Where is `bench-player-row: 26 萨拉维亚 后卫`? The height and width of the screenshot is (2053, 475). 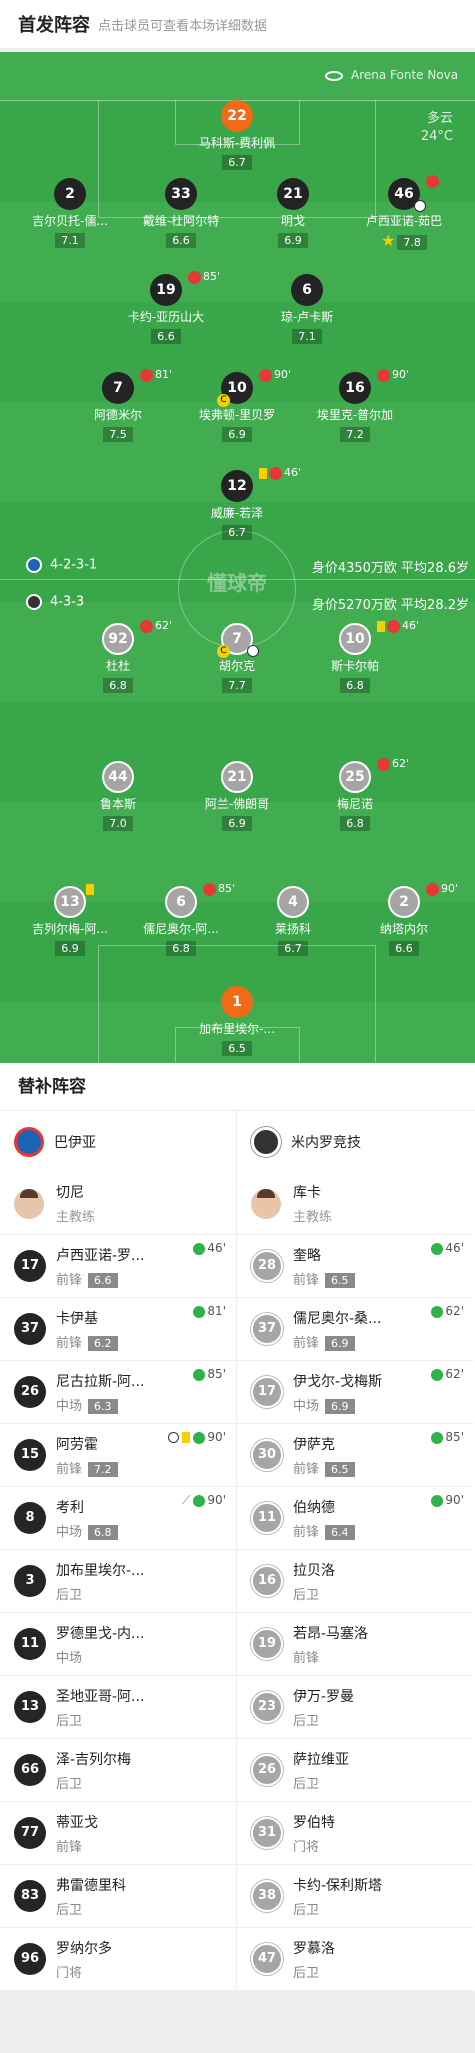 bench-player-row: 26 萨拉维亚 后卫 is located at coordinates (355, 1770).